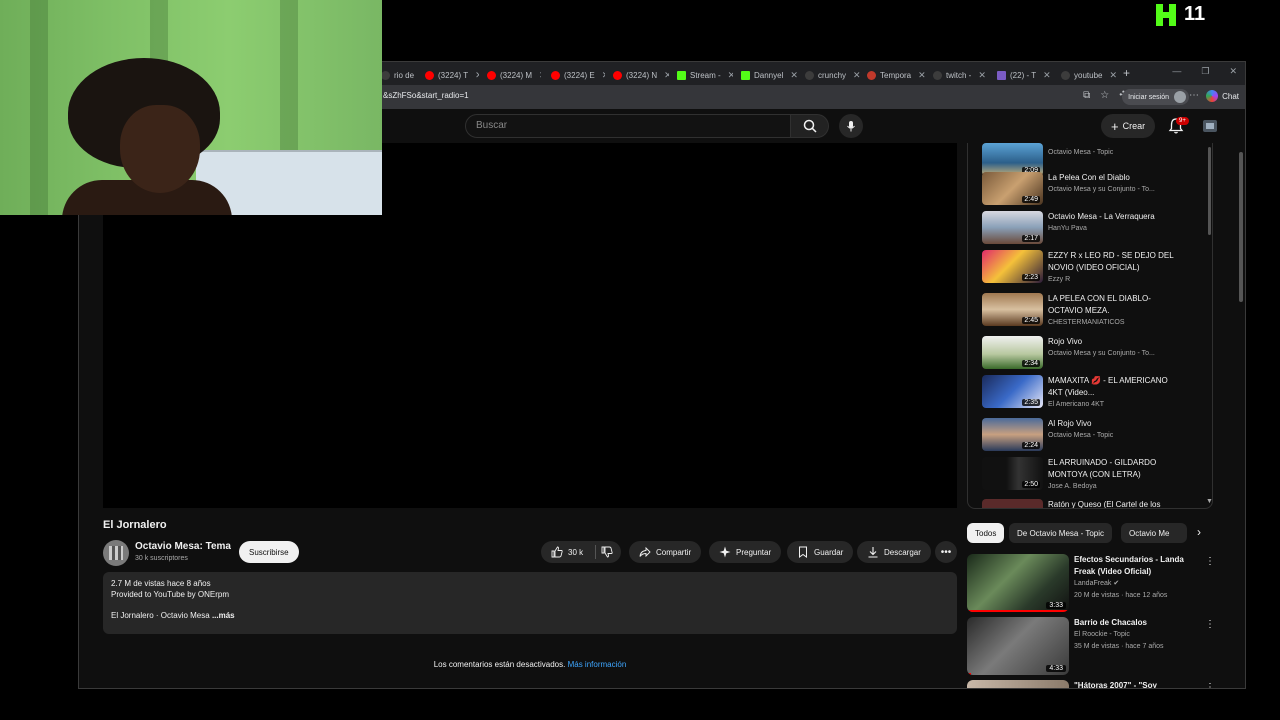 The height and width of the screenshot is (720, 1280). Describe the element at coordinates (116, 553) in the screenshot. I see `channel-avatar` at that location.